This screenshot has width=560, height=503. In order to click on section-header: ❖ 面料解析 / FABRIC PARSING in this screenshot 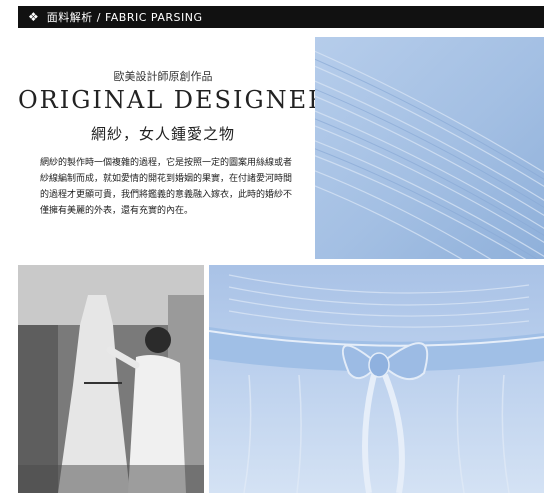, I will do `click(281, 17)`.